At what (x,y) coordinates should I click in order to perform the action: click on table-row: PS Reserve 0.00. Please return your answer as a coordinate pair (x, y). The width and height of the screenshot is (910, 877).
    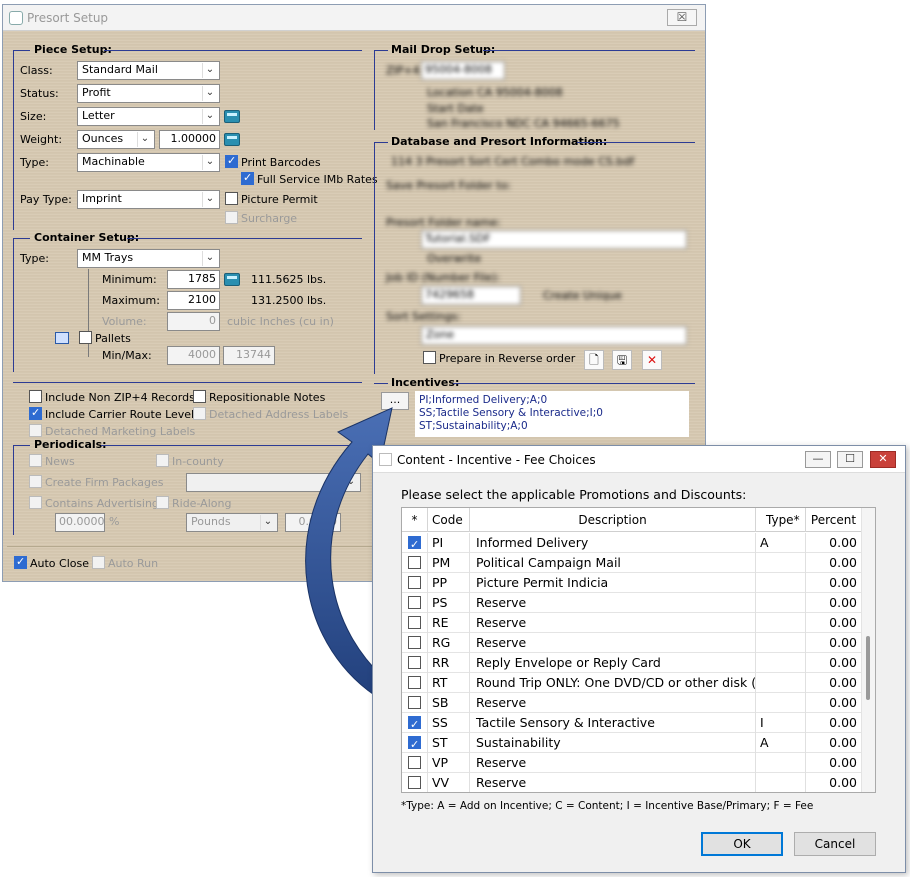
    Looking at the image, I should click on (632, 603).